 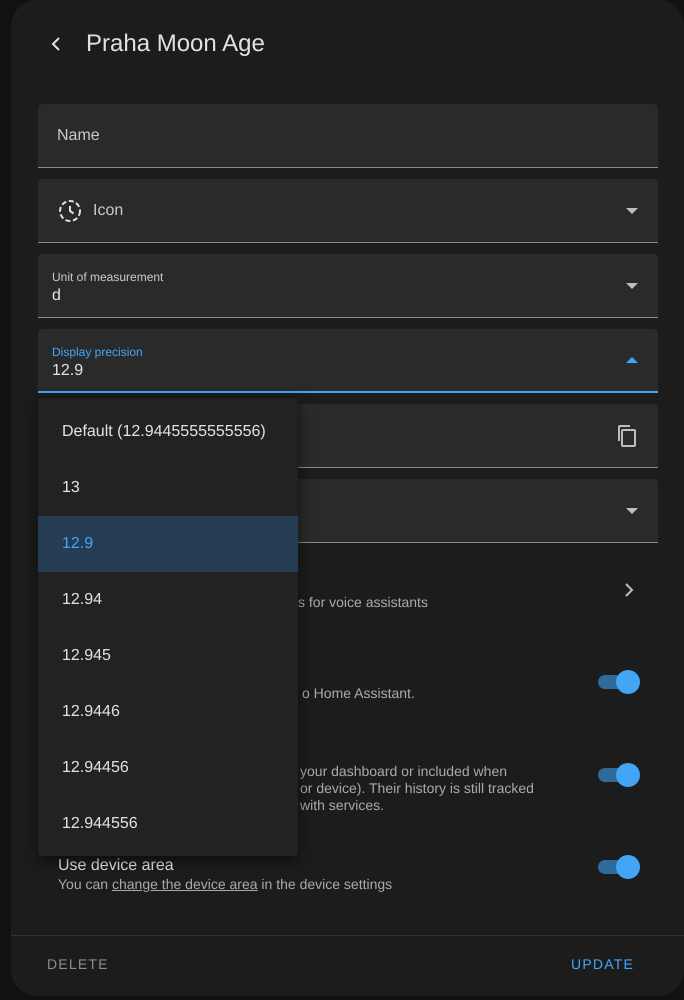 I want to click on setting-description: o Home Assistant., so click(x=359, y=693).